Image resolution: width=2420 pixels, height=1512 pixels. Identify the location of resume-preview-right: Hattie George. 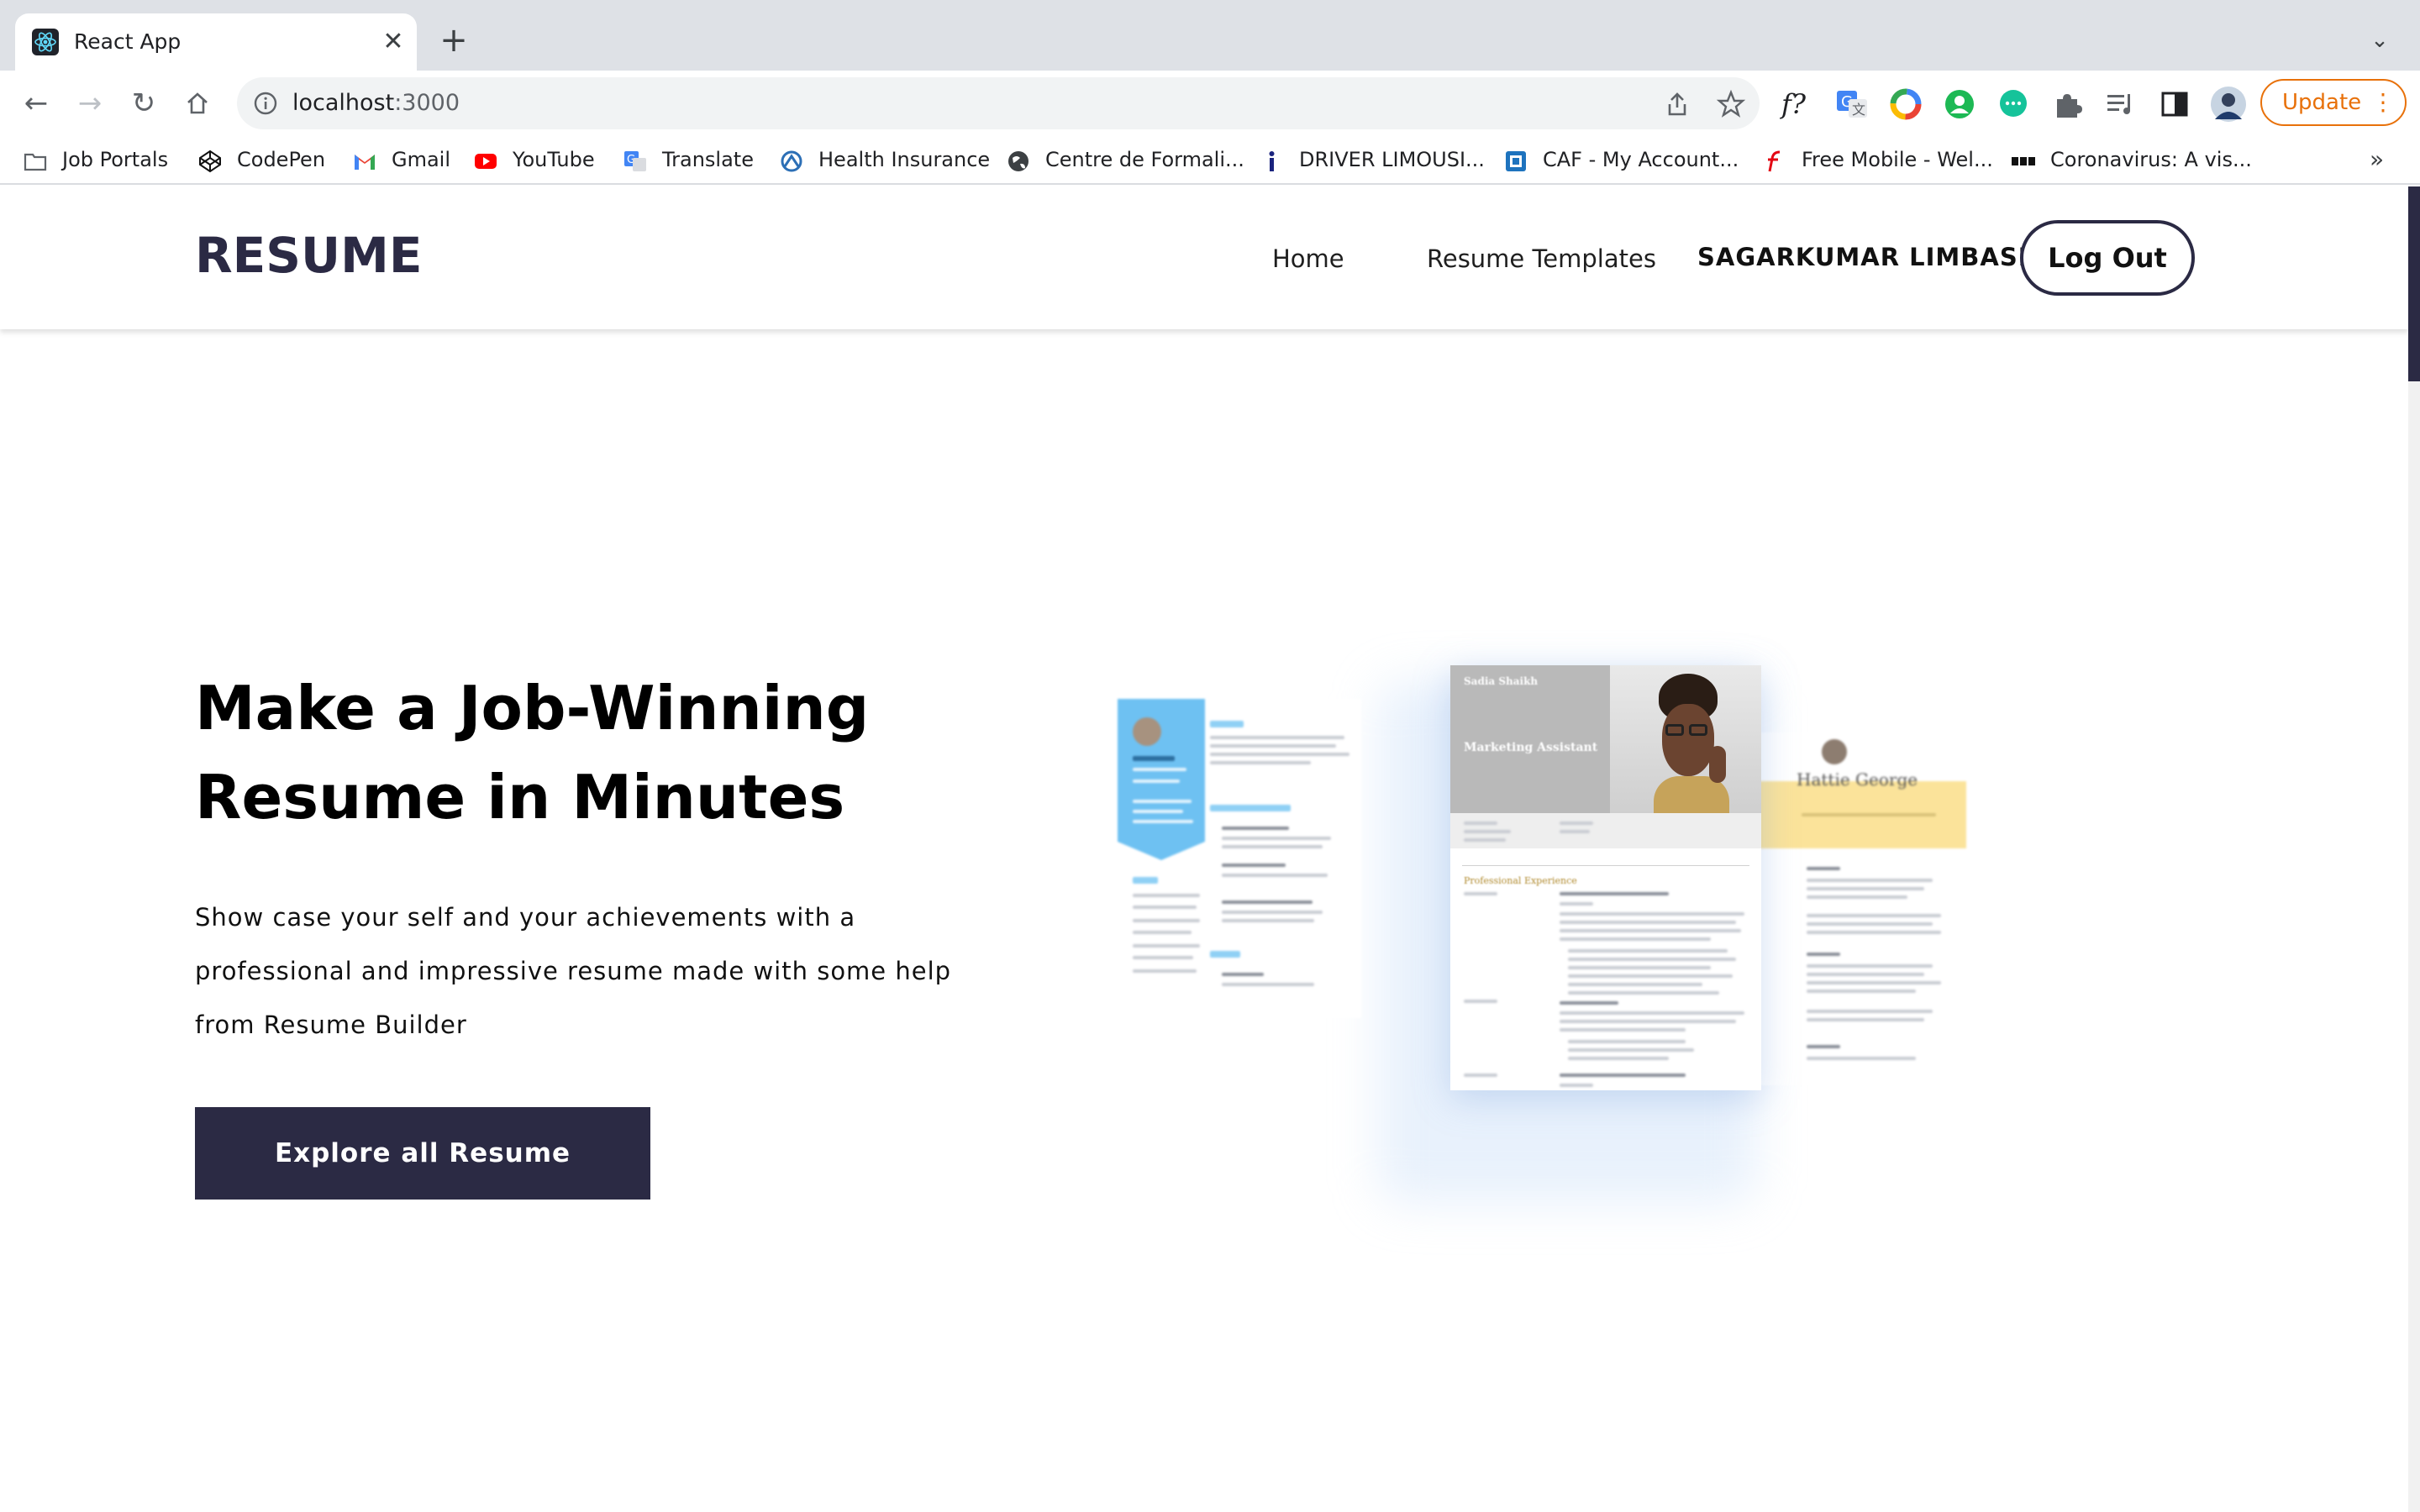
(1857, 908).